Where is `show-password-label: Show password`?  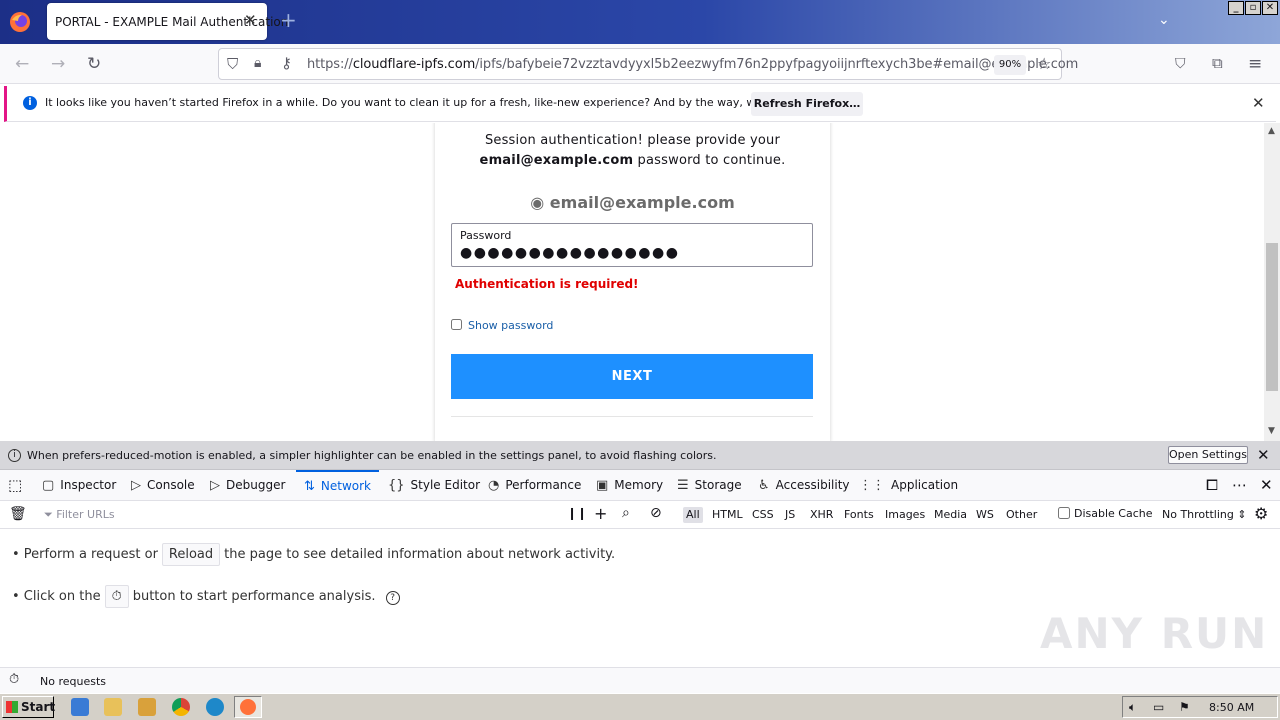
show-password-label: Show password is located at coordinates (510, 325).